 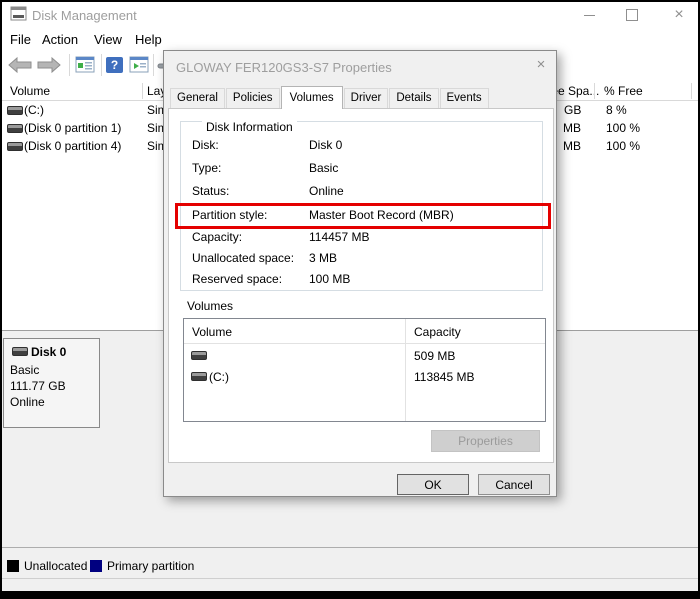 What do you see at coordinates (323, 258) in the screenshot?
I see `info-value: 3 MB` at bounding box center [323, 258].